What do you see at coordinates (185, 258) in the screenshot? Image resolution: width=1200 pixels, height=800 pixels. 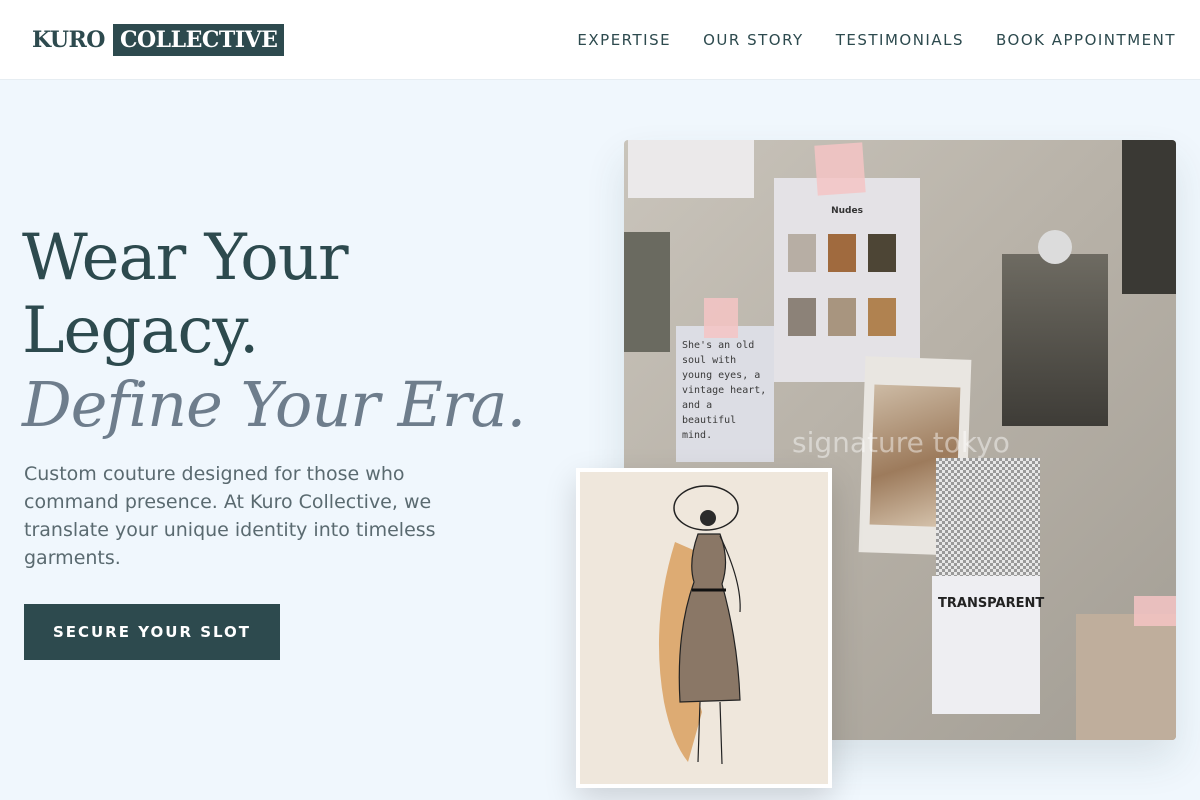 I see `hero-title-line1: Wear Your` at bounding box center [185, 258].